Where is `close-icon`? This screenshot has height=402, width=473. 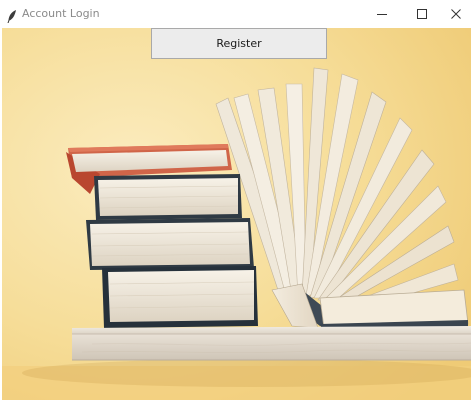
close-icon is located at coordinates (455, 14).